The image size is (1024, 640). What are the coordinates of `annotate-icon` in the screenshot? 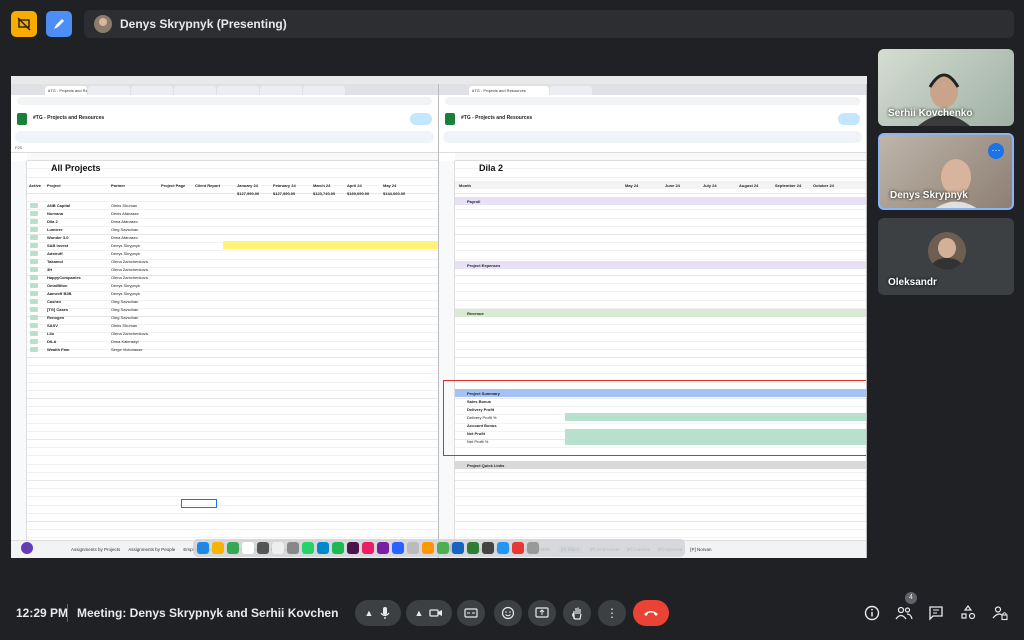 It's located at (59, 24).